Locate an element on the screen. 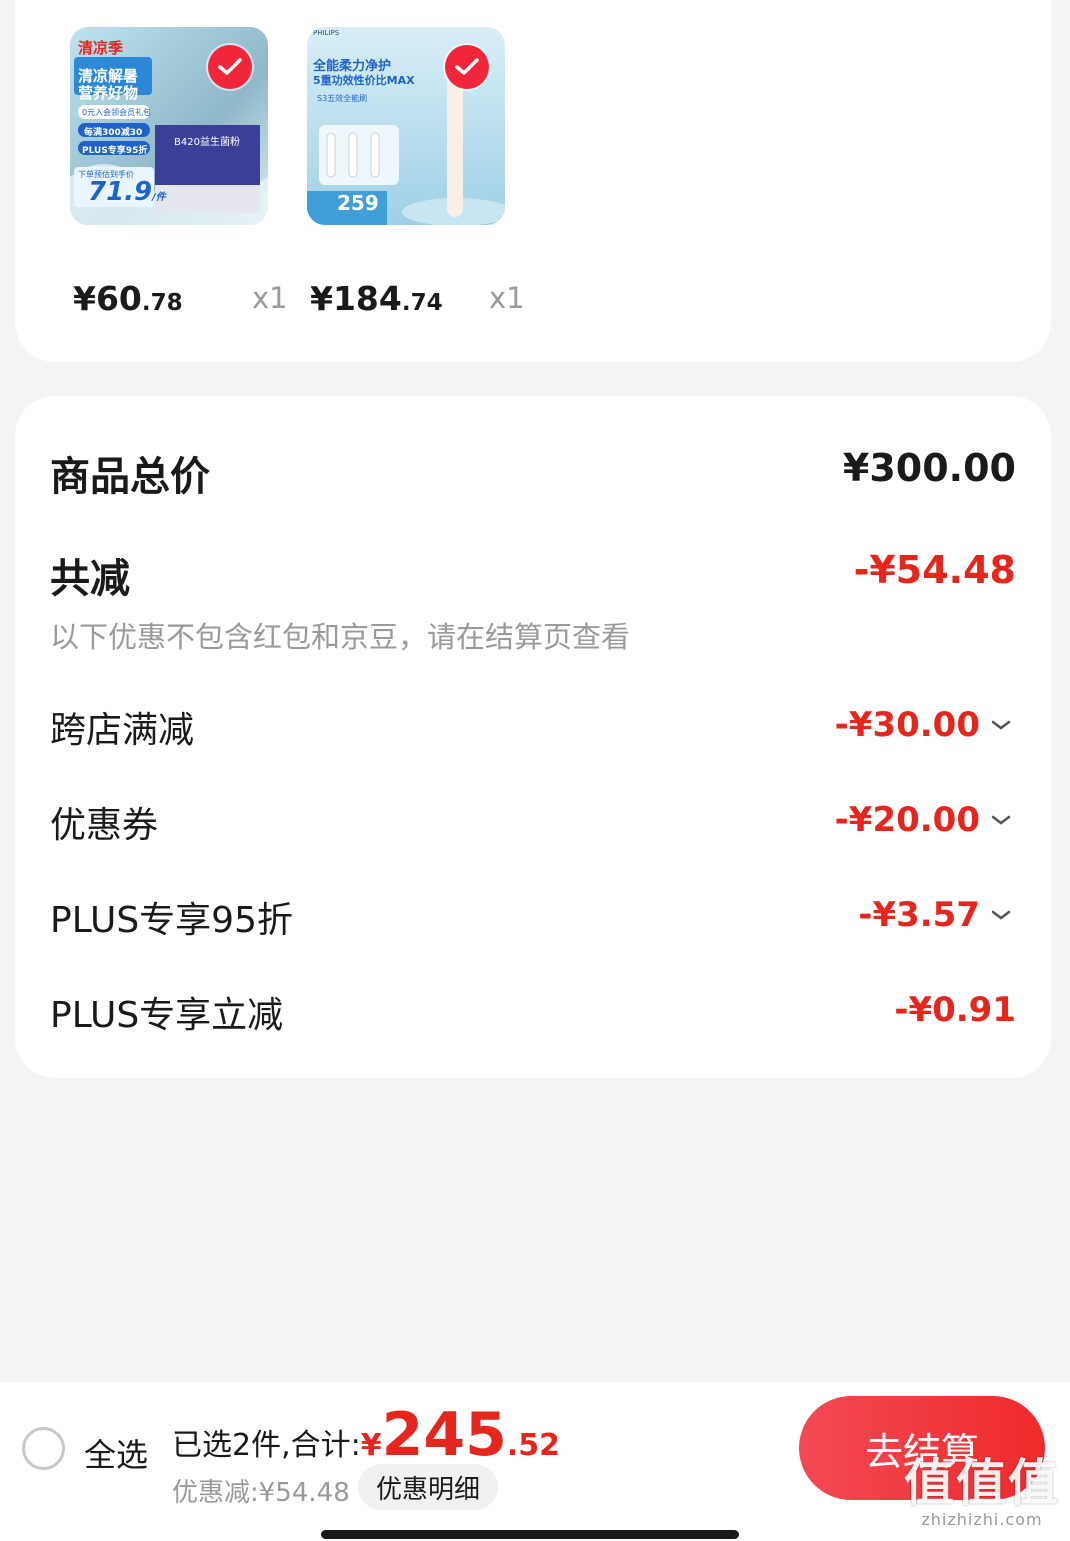 This screenshot has width=1070, height=1541. discount-item-label: 优惠券 is located at coordinates (104, 825).